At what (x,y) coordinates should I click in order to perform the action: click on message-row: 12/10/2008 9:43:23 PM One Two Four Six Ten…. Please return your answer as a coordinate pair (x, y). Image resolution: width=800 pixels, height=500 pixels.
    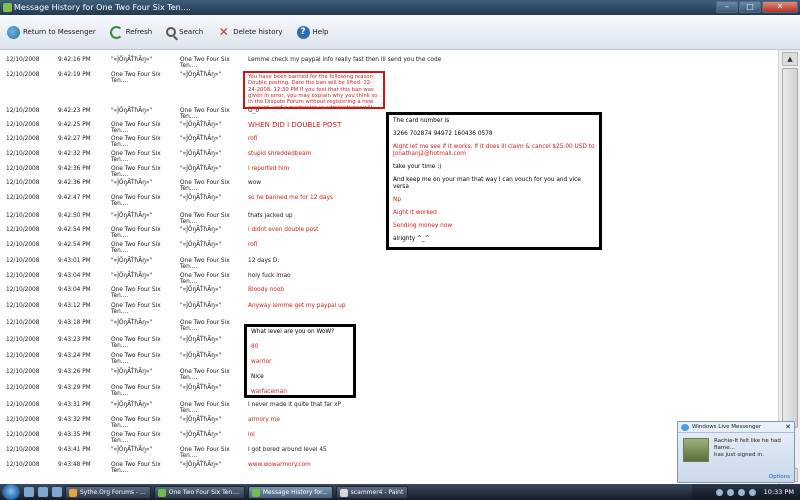
    Looking at the image, I should click on (389, 342).